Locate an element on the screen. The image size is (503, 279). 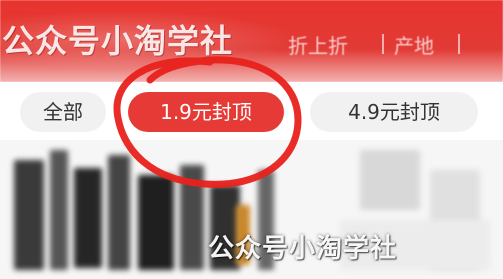
filter-chip-4-9-cap: 4.9元封顶 is located at coordinates (394, 112).